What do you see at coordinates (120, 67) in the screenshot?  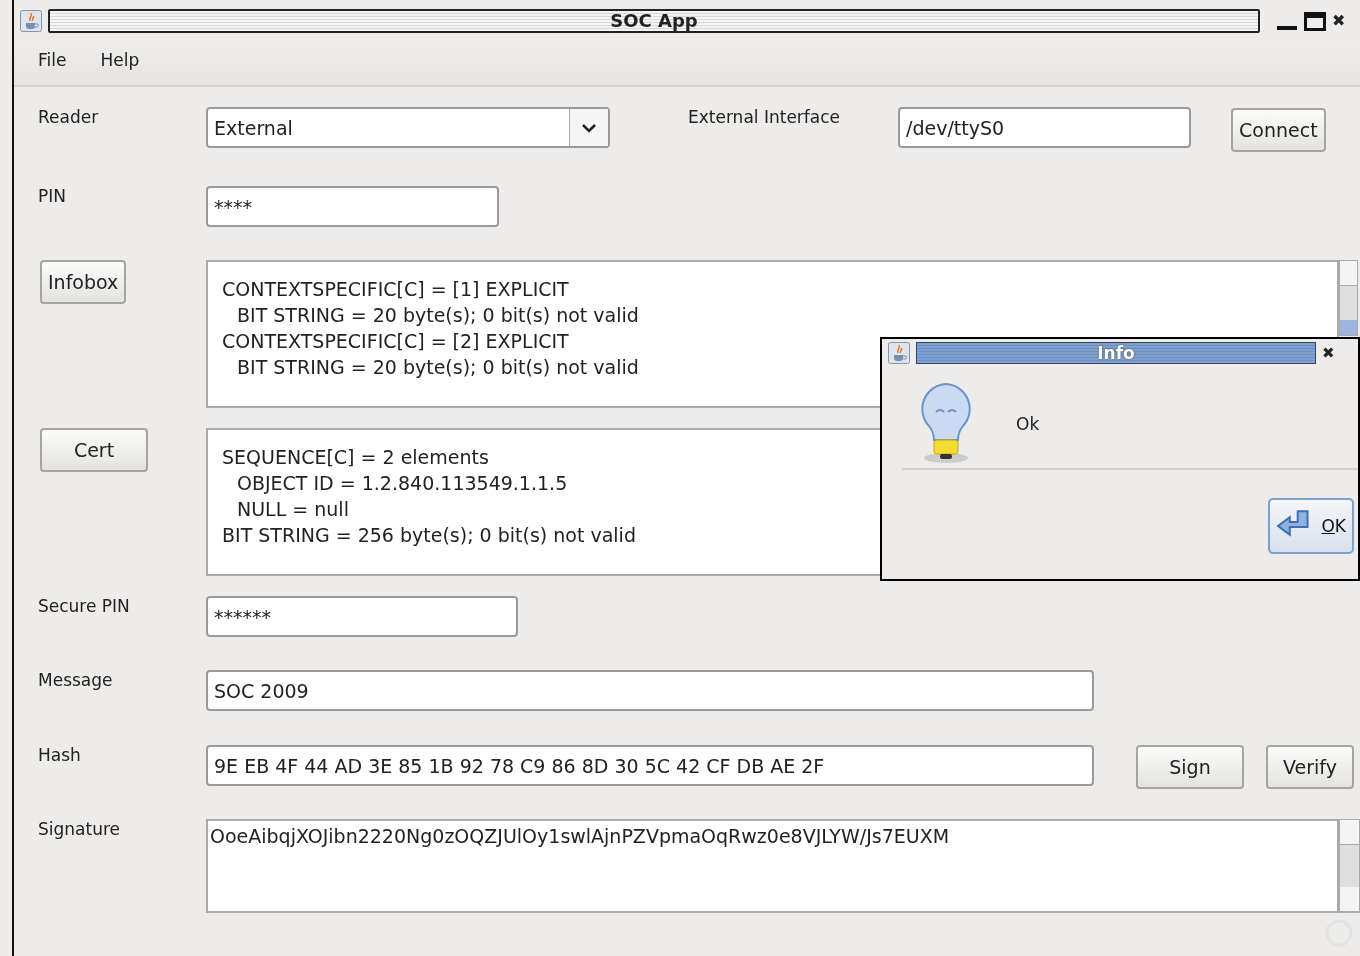 I see `menu-item: Help` at bounding box center [120, 67].